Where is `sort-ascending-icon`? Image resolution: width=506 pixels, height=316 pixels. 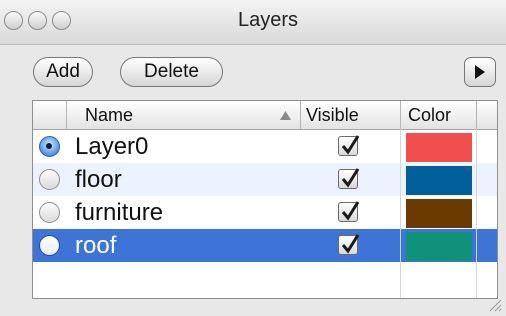
sort-ascending-icon is located at coordinates (285, 115).